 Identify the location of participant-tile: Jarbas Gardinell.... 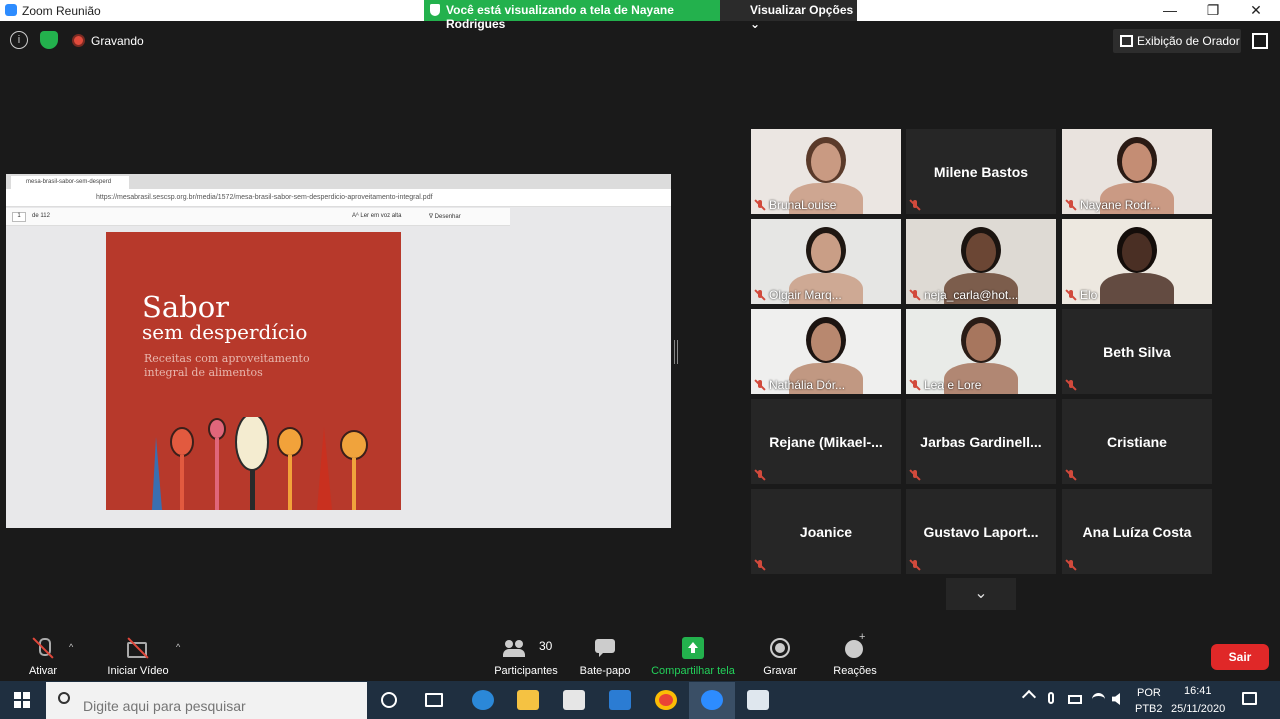
(981, 441).